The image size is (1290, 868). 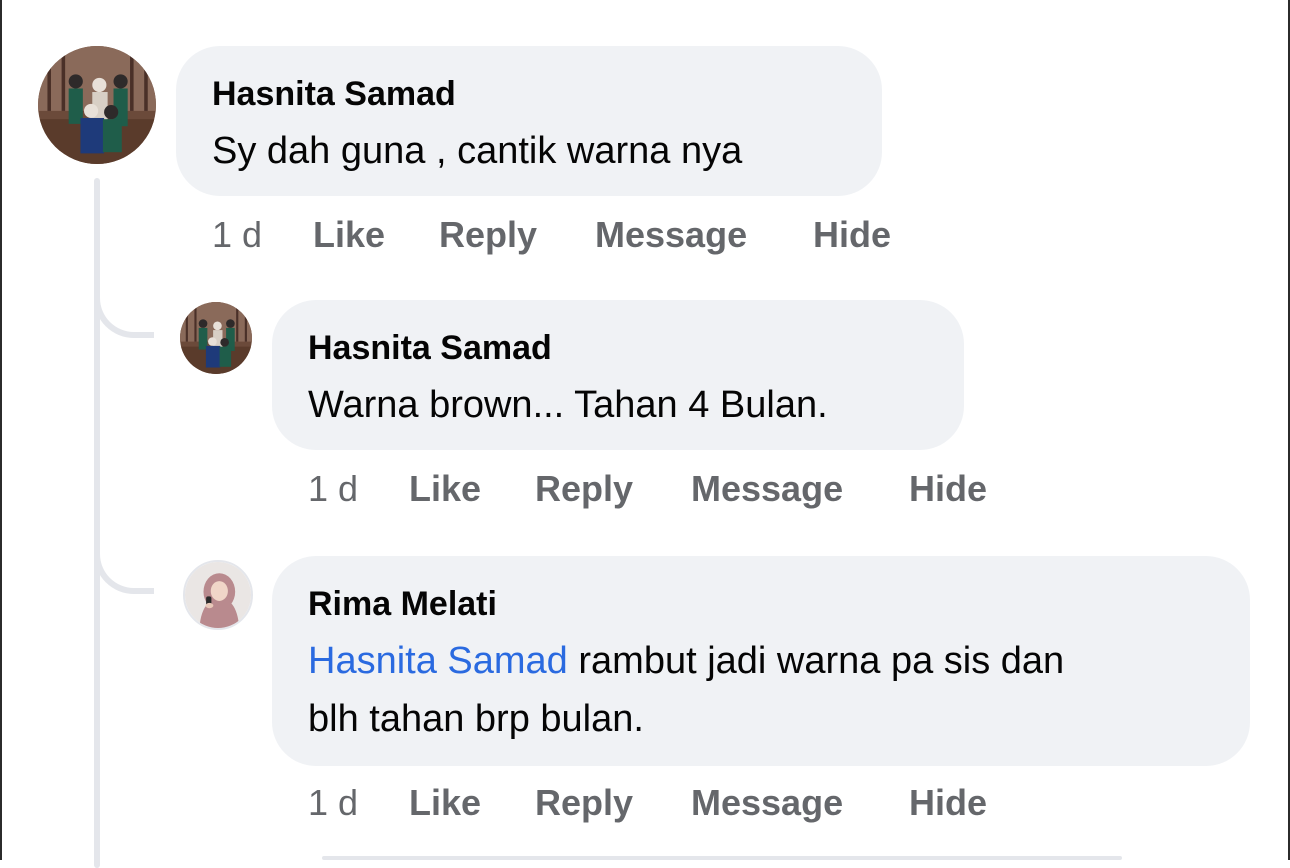 What do you see at coordinates (477, 151) in the screenshot?
I see `comment-text: Sy dah guna , cantik warna nya` at bounding box center [477, 151].